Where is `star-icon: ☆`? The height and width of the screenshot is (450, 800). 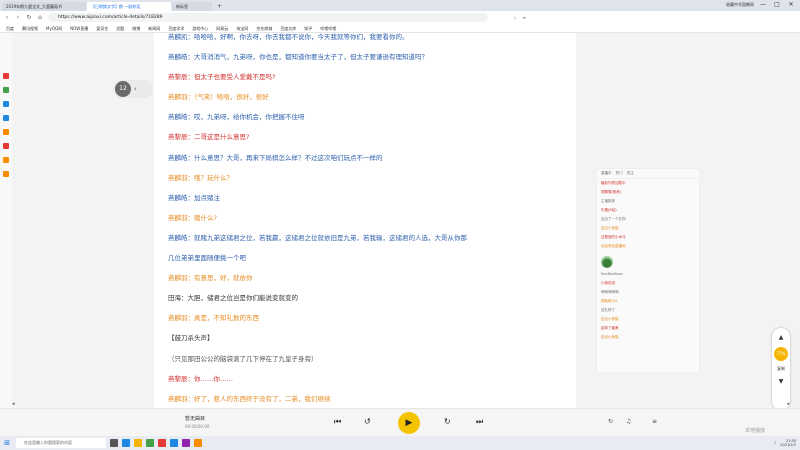 star-icon: ☆ is located at coordinates (515, 17).